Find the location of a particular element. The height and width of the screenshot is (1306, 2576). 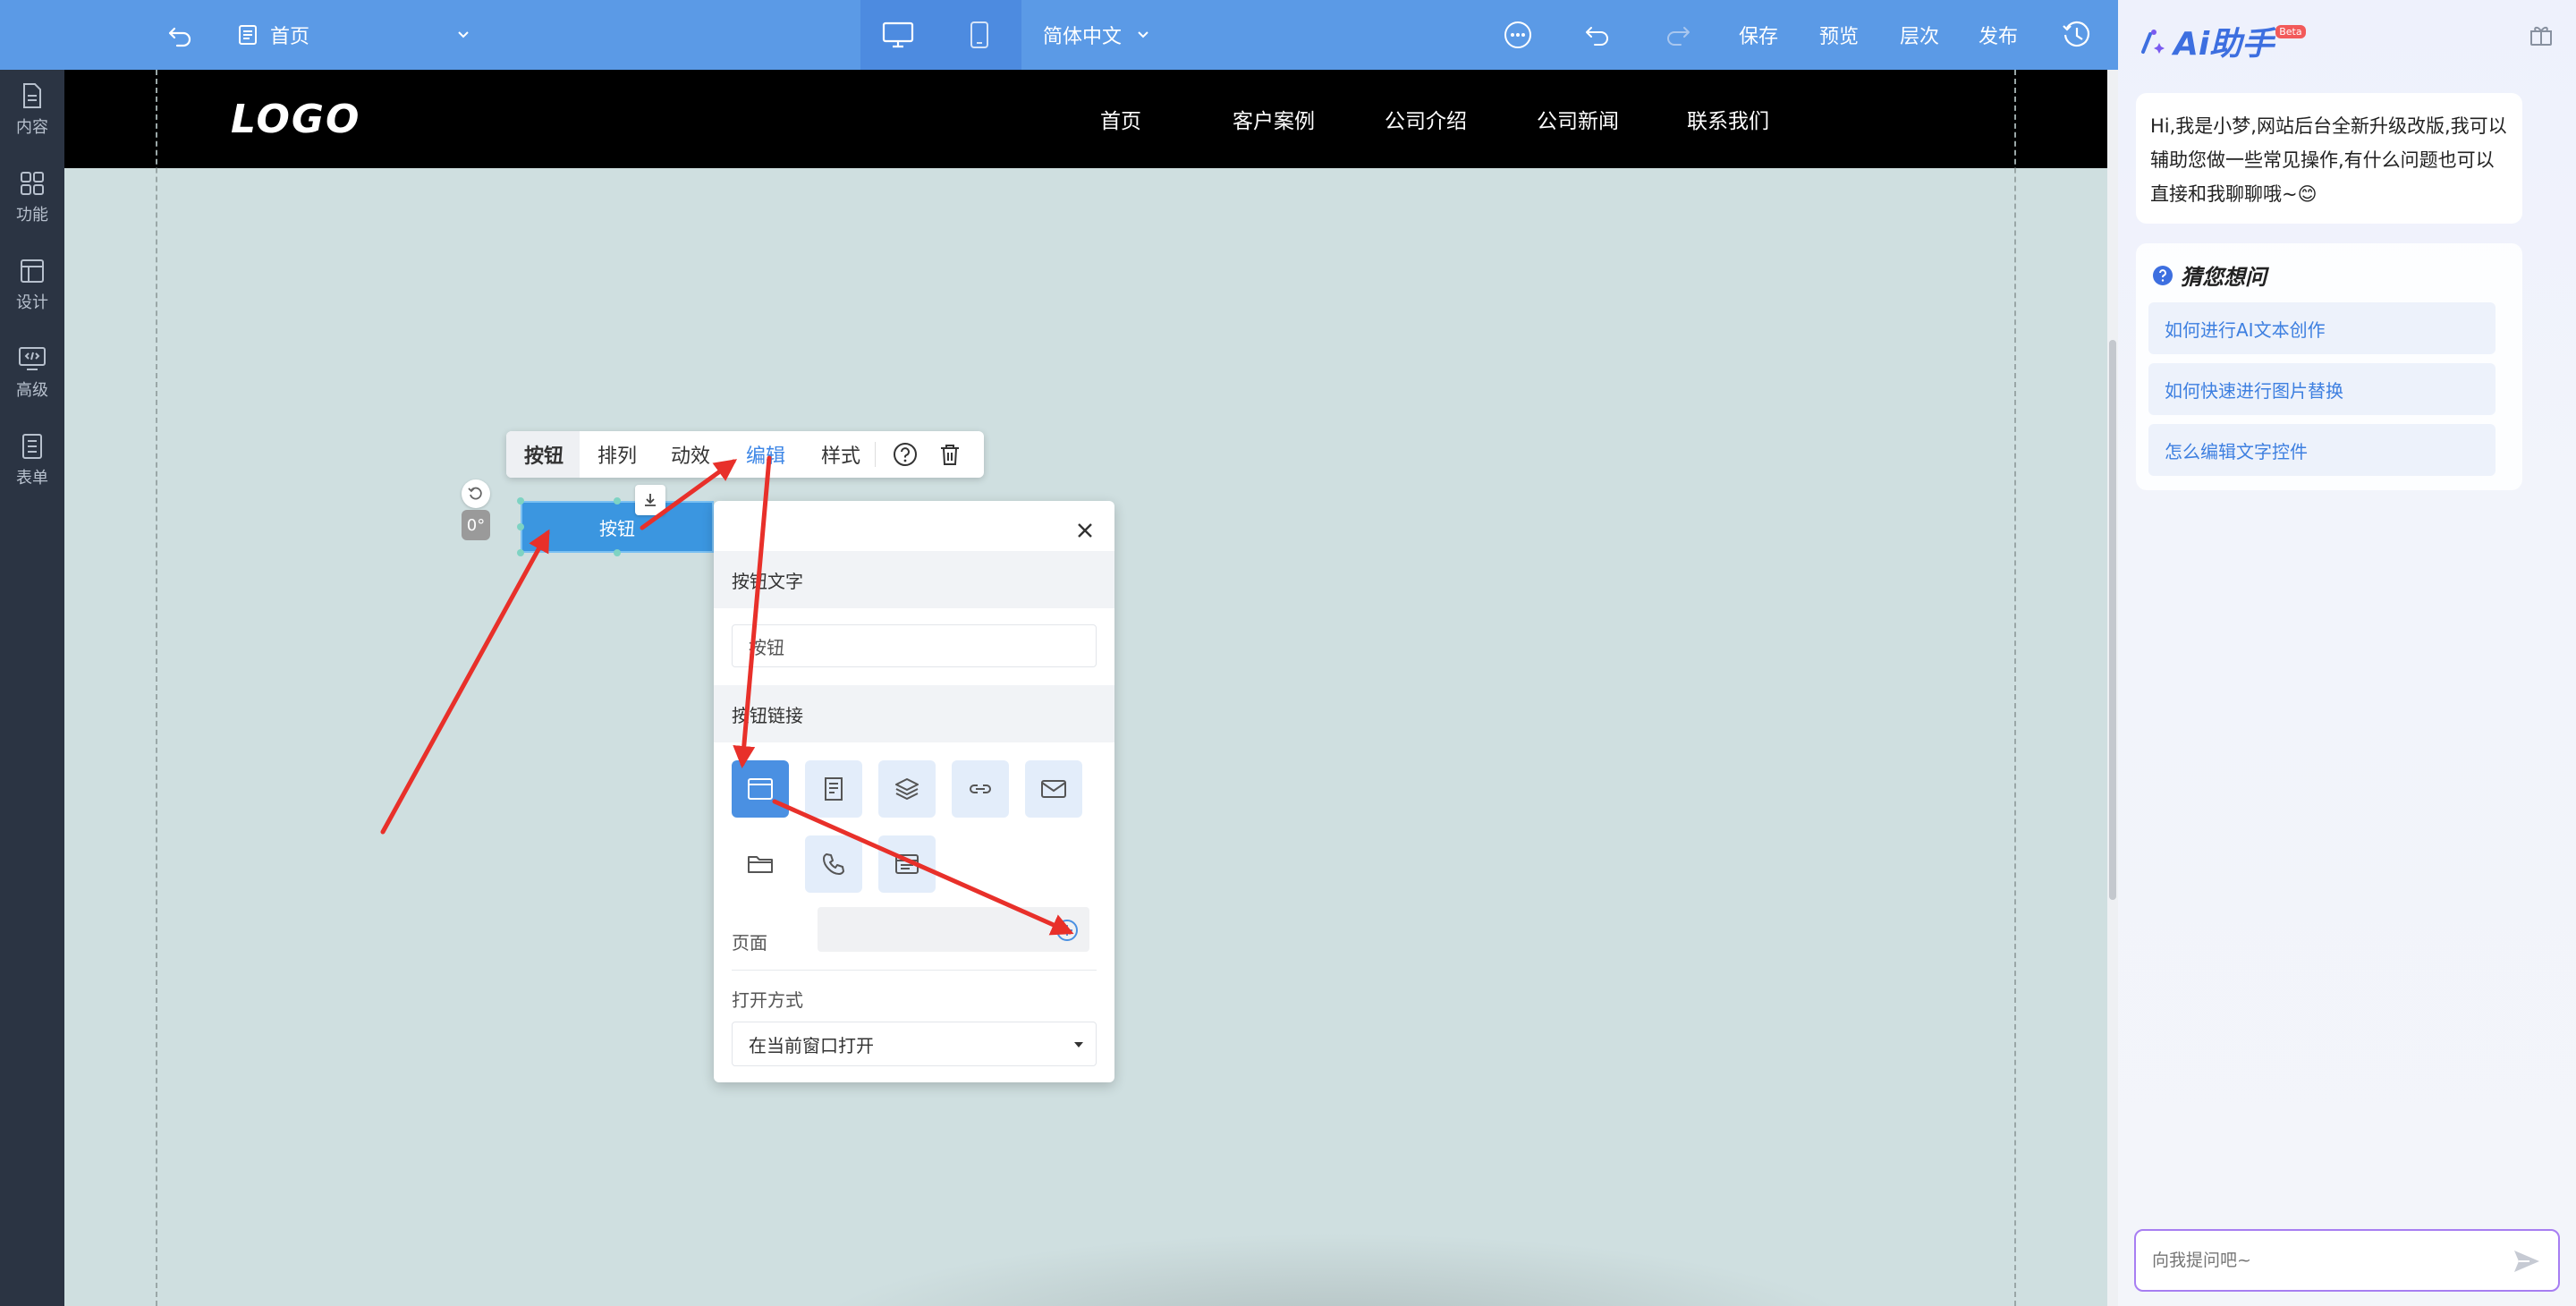

help-button is located at coordinates (905, 454).